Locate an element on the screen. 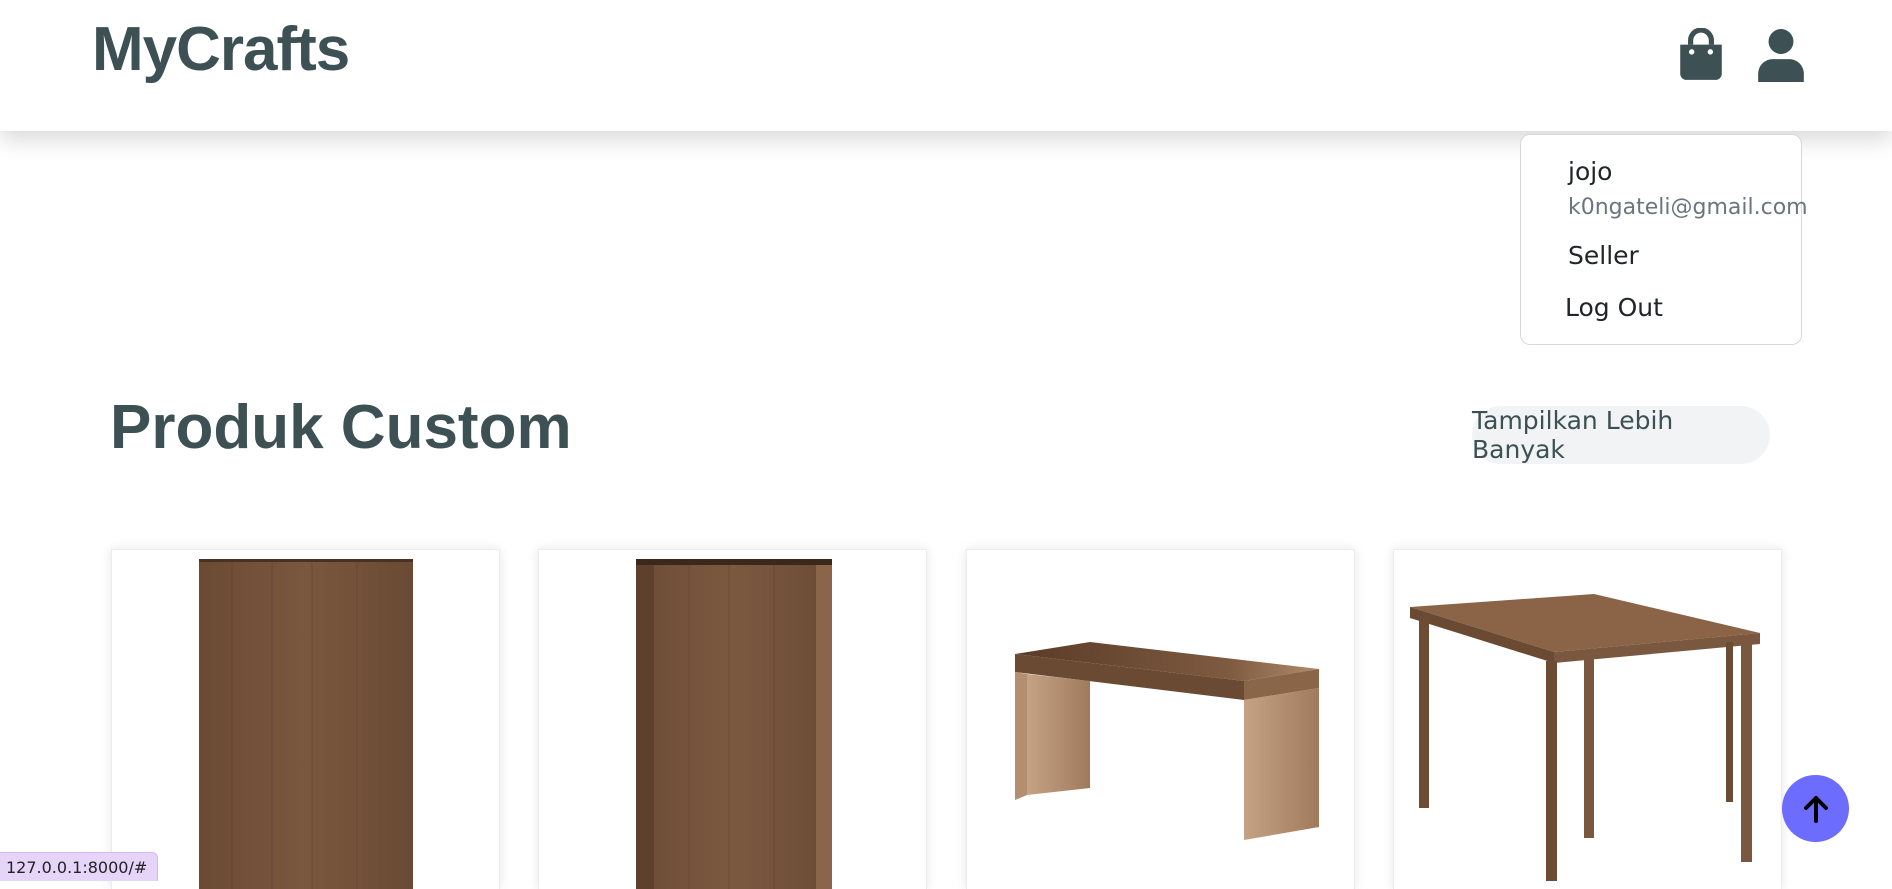  product-image-cabinet-panel is located at coordinates (306, 724).